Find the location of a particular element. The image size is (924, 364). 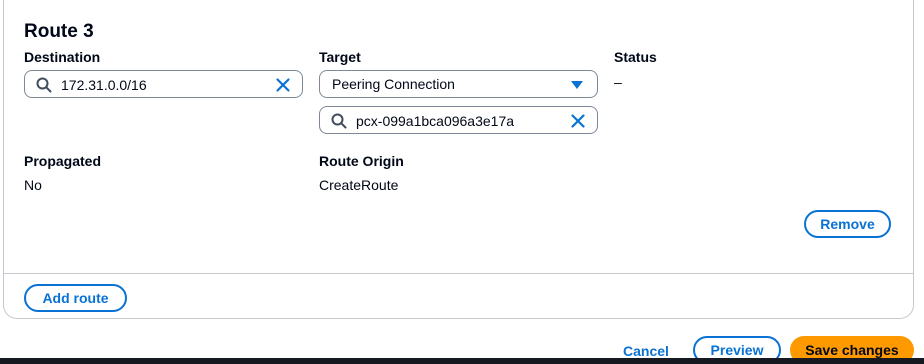

target-select: Peering Connection is located at coordinates (458, 84).